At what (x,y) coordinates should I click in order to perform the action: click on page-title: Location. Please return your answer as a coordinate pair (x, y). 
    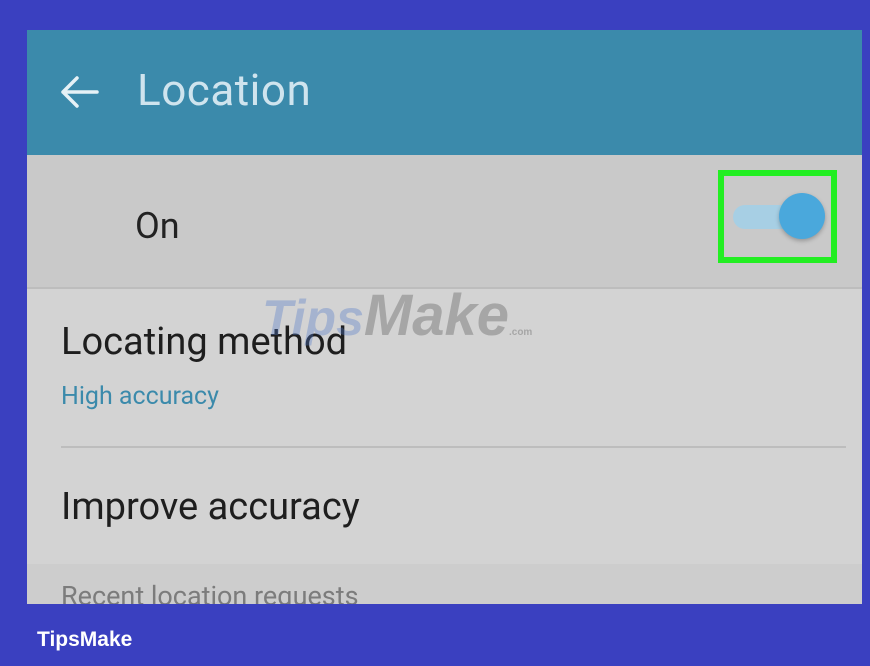
    Looking at the image, I should click on (224, 90).